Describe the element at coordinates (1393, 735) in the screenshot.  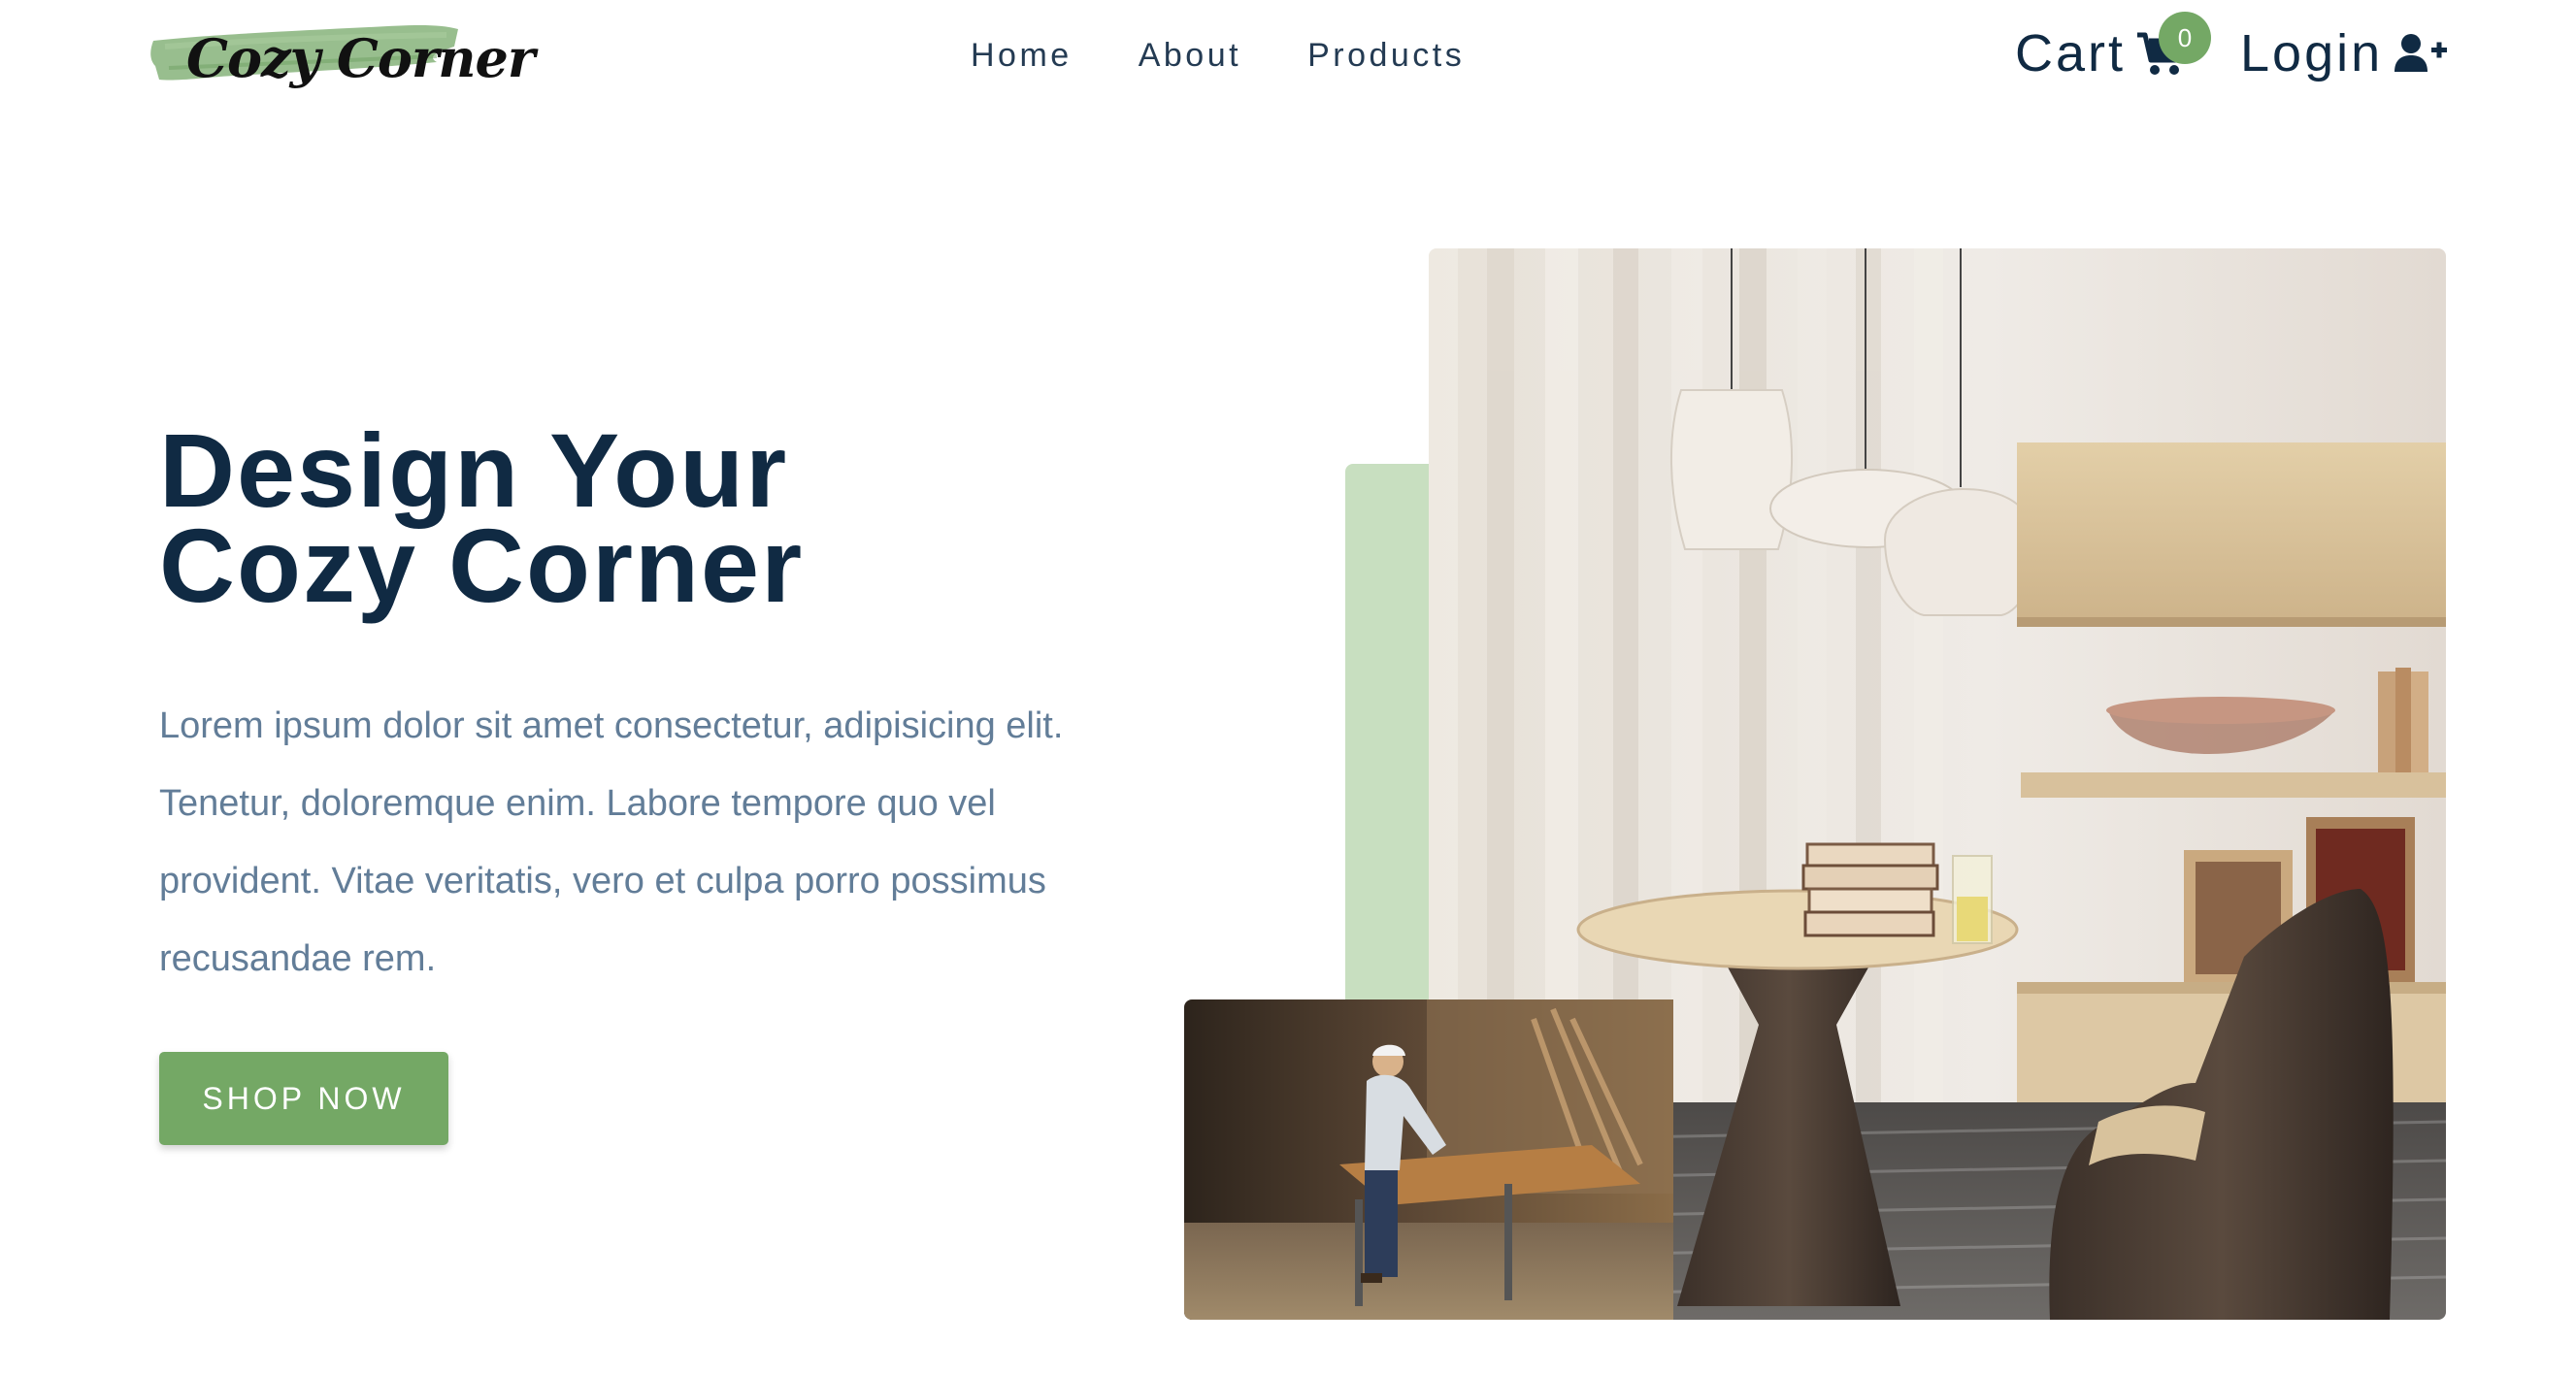
I see `green-accent-block` at that location.